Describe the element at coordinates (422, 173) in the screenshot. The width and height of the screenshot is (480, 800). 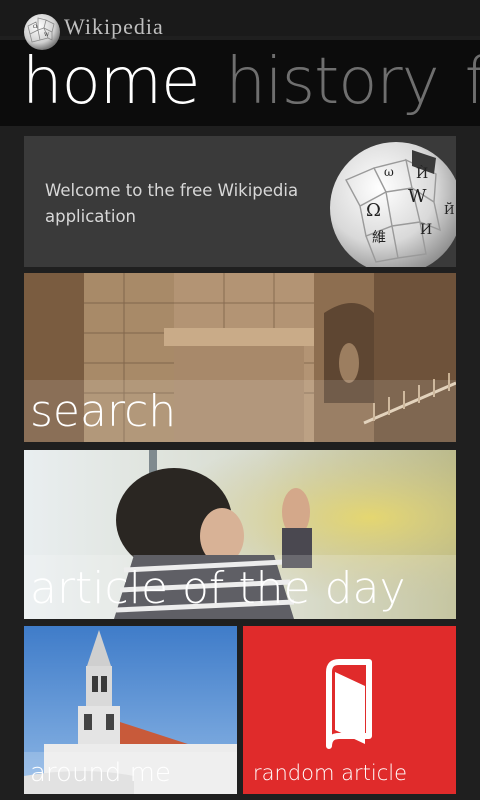
I see `svg-text: Ѝ` at that location.